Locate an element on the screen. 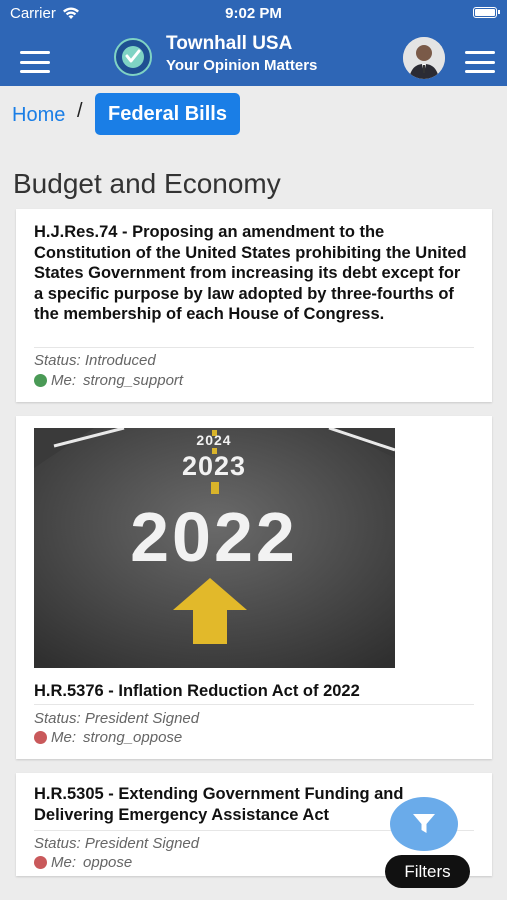 This screenshot has height=900, width=507. year-label-2023: 2023 is located at coordinates (214, 466).